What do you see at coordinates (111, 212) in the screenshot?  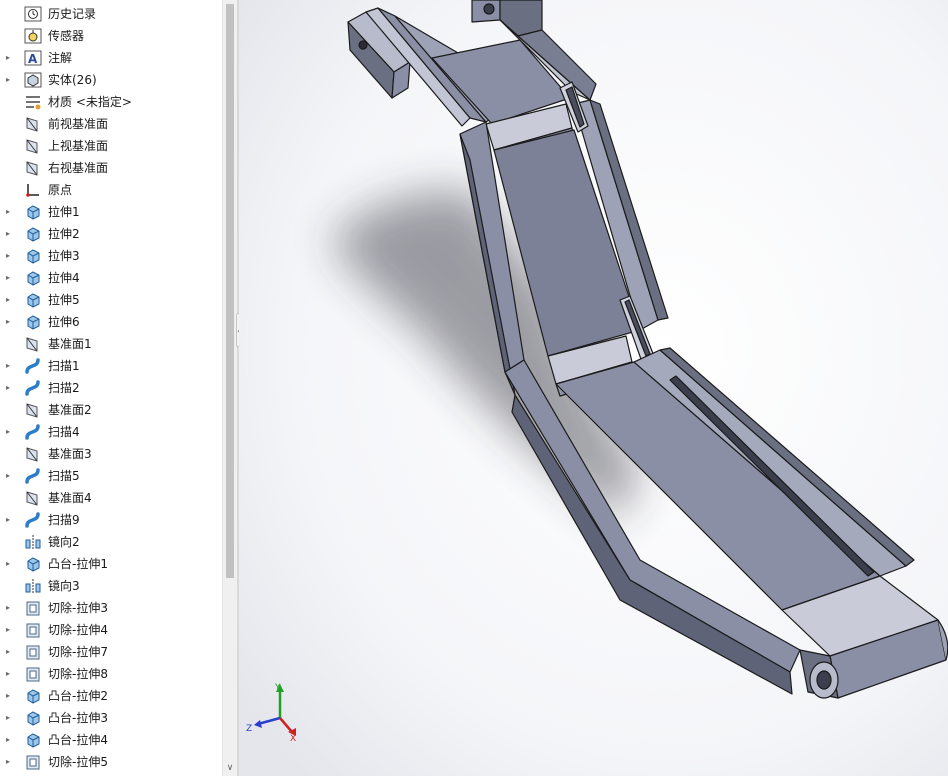 I see `tree-item: ▸ 拉伸1` at bounding box center [111, 212].